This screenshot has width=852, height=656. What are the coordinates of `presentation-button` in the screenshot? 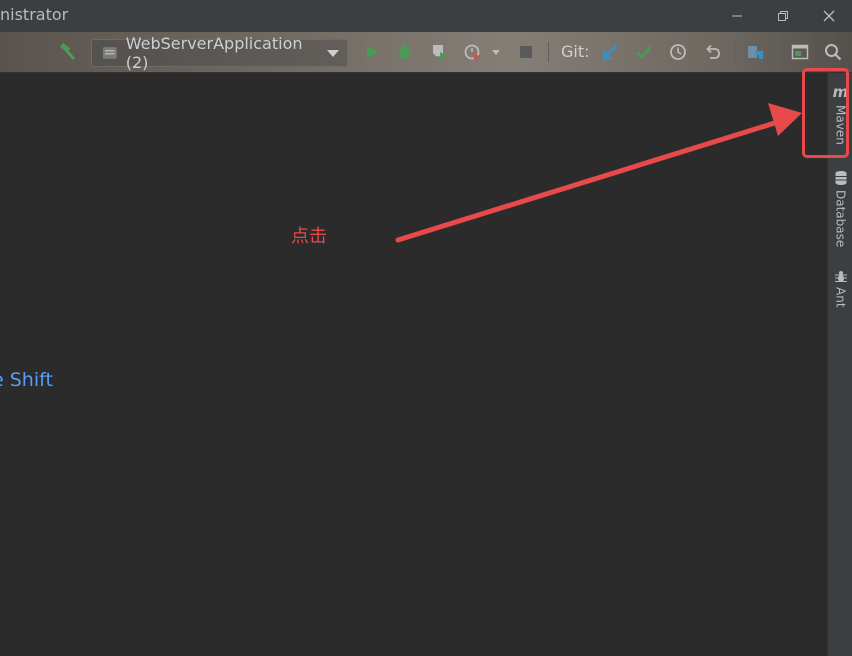 It's located at (800, 52).